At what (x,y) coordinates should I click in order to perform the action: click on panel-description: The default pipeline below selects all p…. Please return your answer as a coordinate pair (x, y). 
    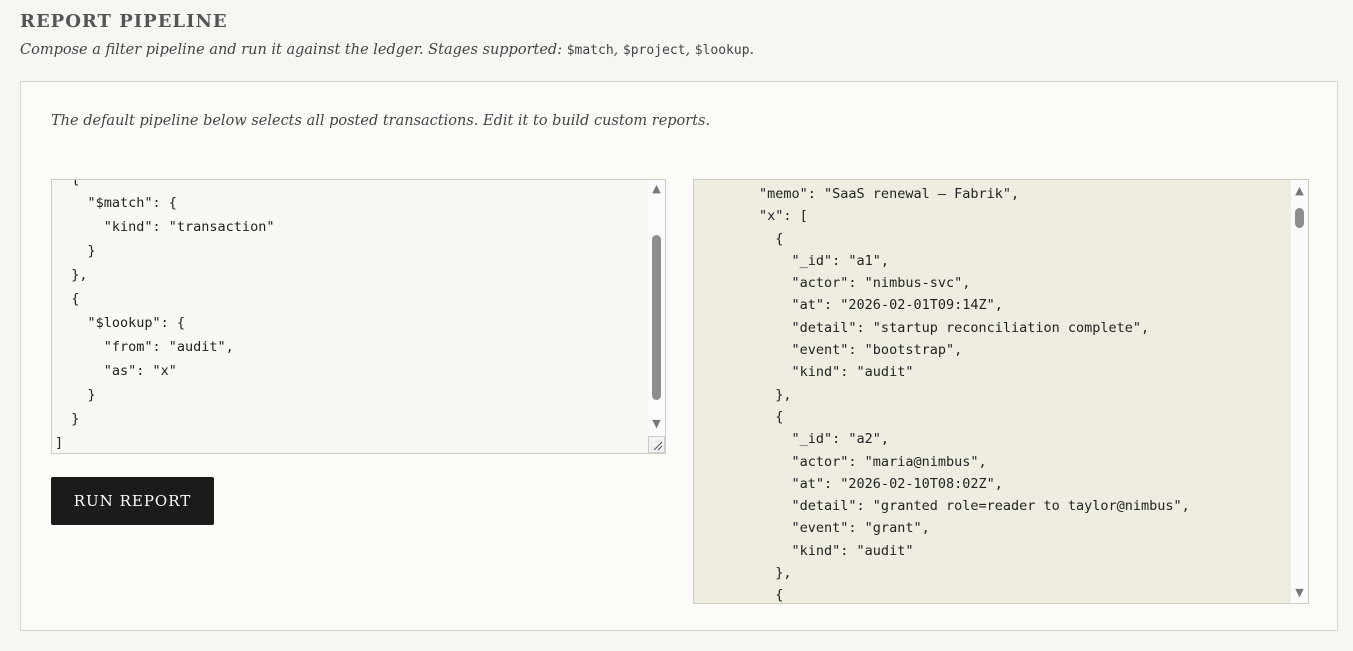
    Looking at the image, I should click on (381, 121).